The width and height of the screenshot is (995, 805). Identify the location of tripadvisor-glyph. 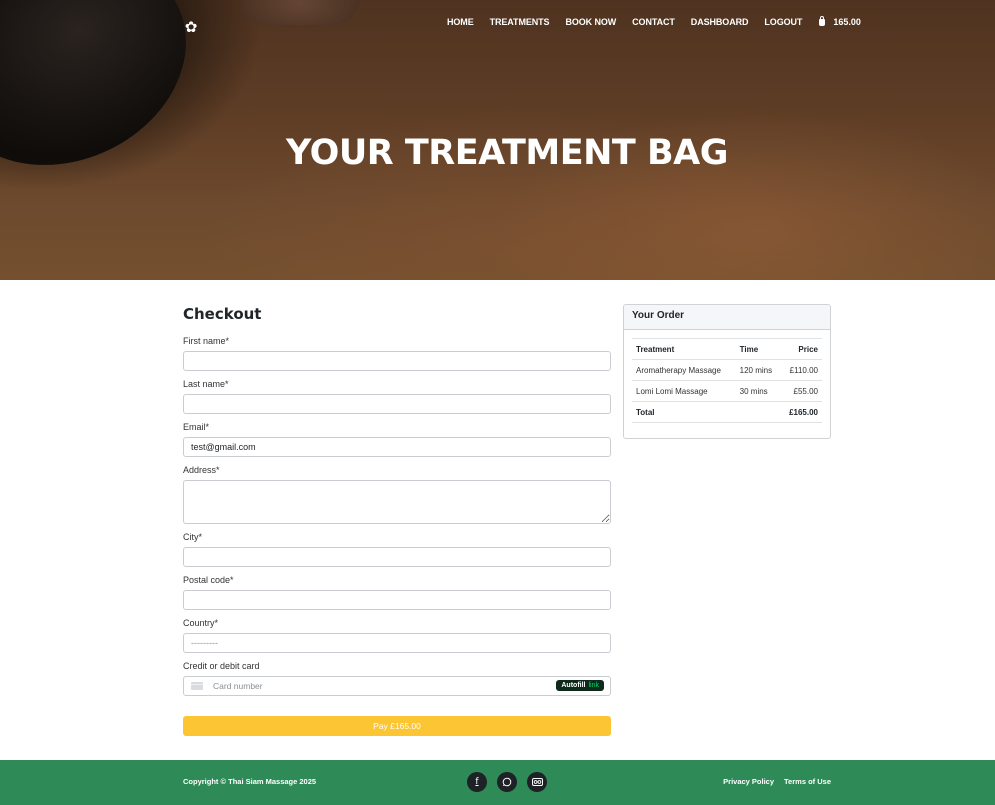
(537, 782).